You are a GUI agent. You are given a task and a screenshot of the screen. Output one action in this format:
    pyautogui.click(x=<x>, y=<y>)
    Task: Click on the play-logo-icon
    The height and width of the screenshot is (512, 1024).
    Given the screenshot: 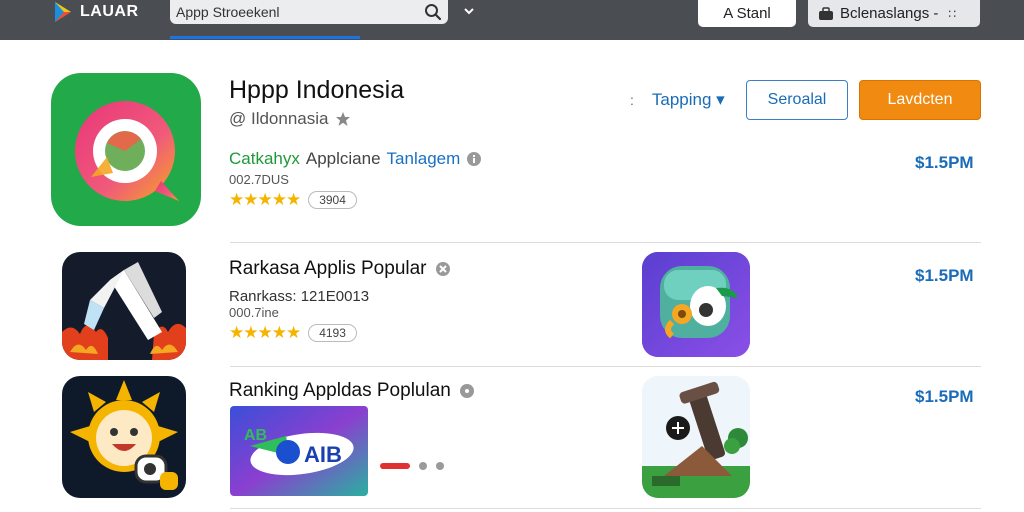 What is the action you would take?
    pyautogui.click(x=63, y=12)
    